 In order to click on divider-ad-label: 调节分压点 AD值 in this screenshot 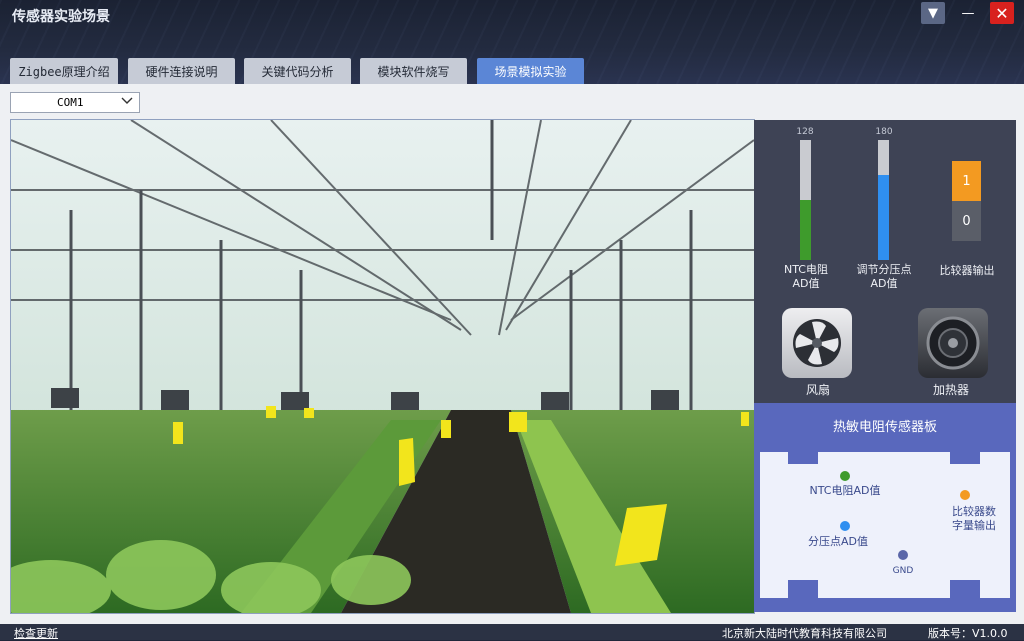, I will do `click(884, 277)`.